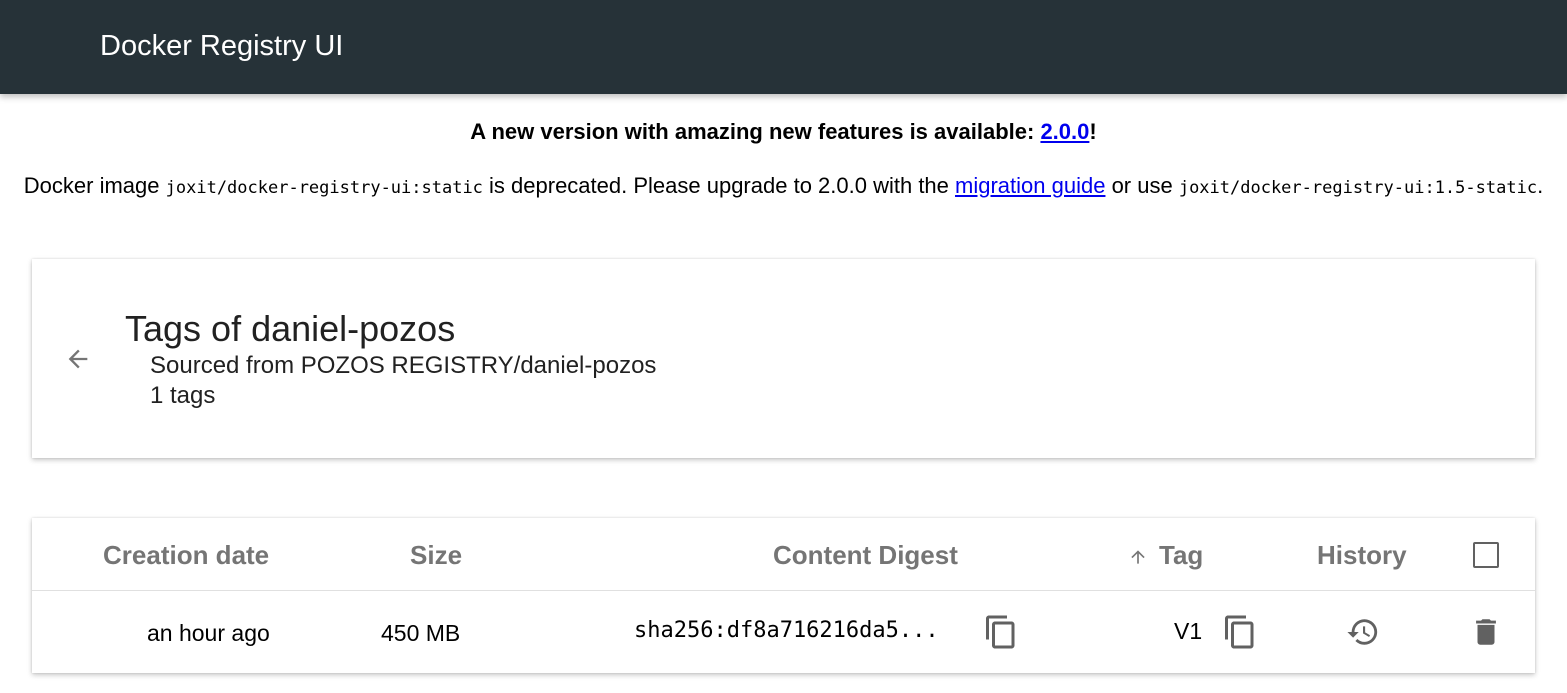 The width and height of the screenshot is (1567, 693). I want to click on arrow-upward-icon, so click(1138, 557).